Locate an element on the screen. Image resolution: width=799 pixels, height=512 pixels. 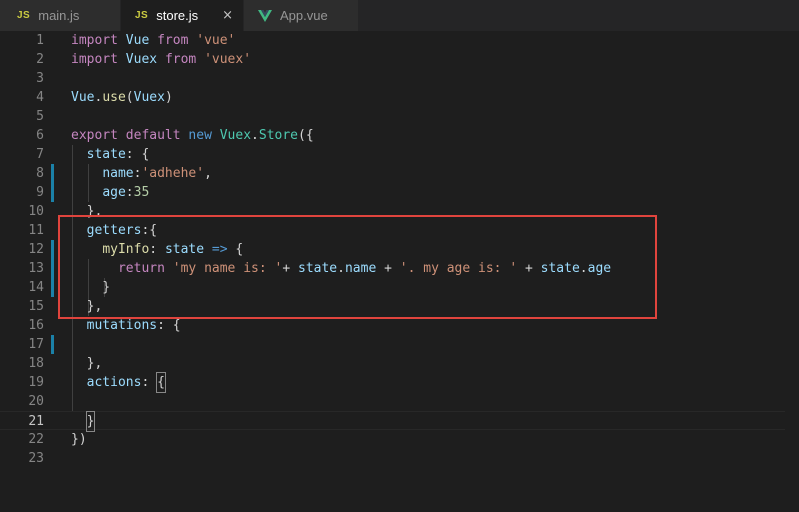
code-line: 23 is located at coordinates (399, 458).